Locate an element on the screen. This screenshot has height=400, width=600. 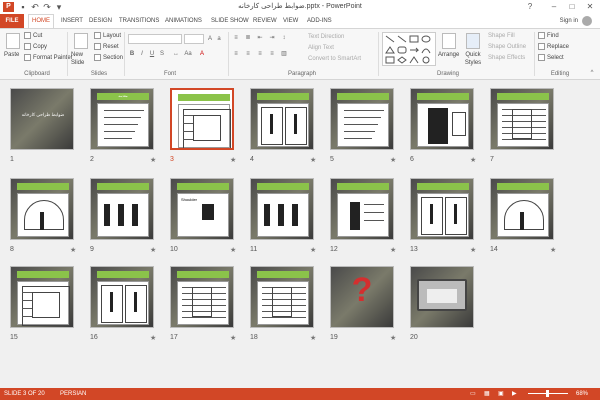
shape-fill-button: Shape Fill is located at coordinates (501, 36).